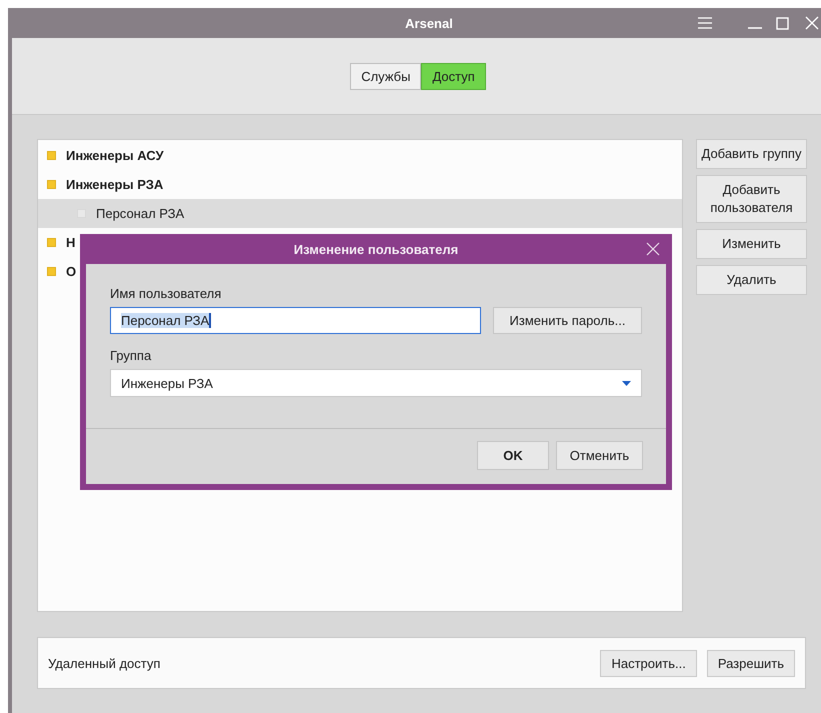 Image resolution: width=821 pixels, height=713 pixels. Describe the element at coordinates (115, 184) in the screenshot. I see `tree-item-label: Инженеры РЗА` at that location.